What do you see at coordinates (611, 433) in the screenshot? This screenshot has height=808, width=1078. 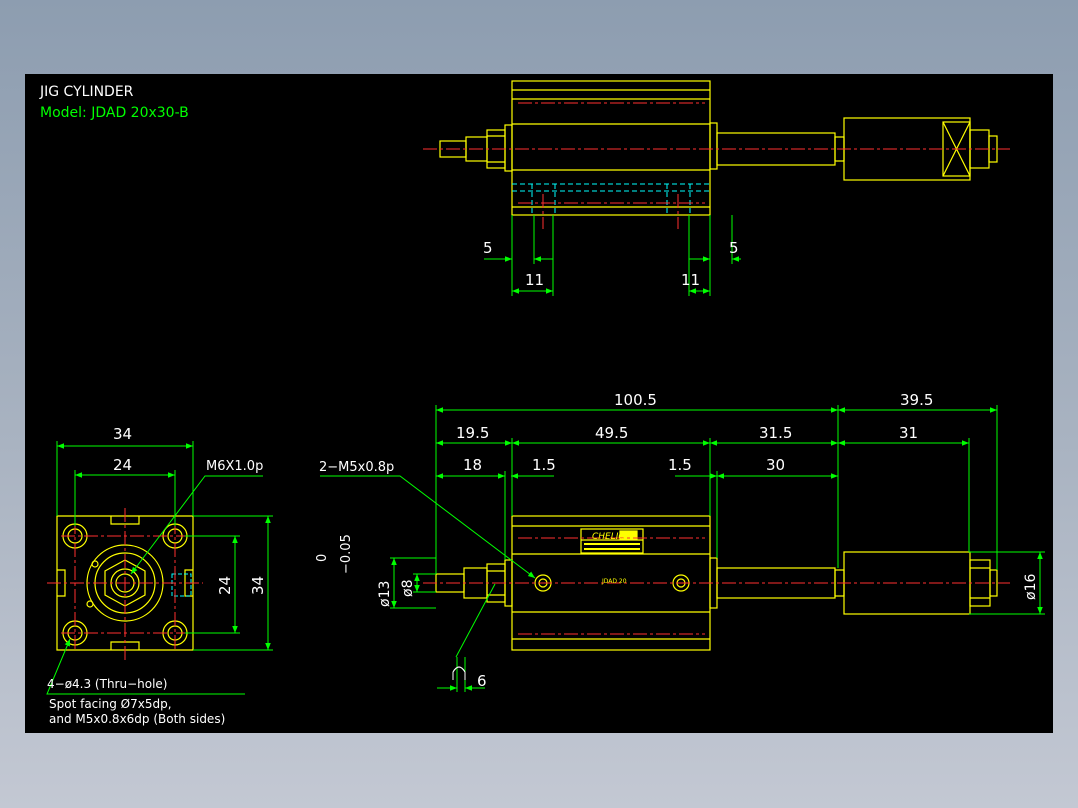 I see `dim-49-5: 49.5` at bounding box center [611, 433].